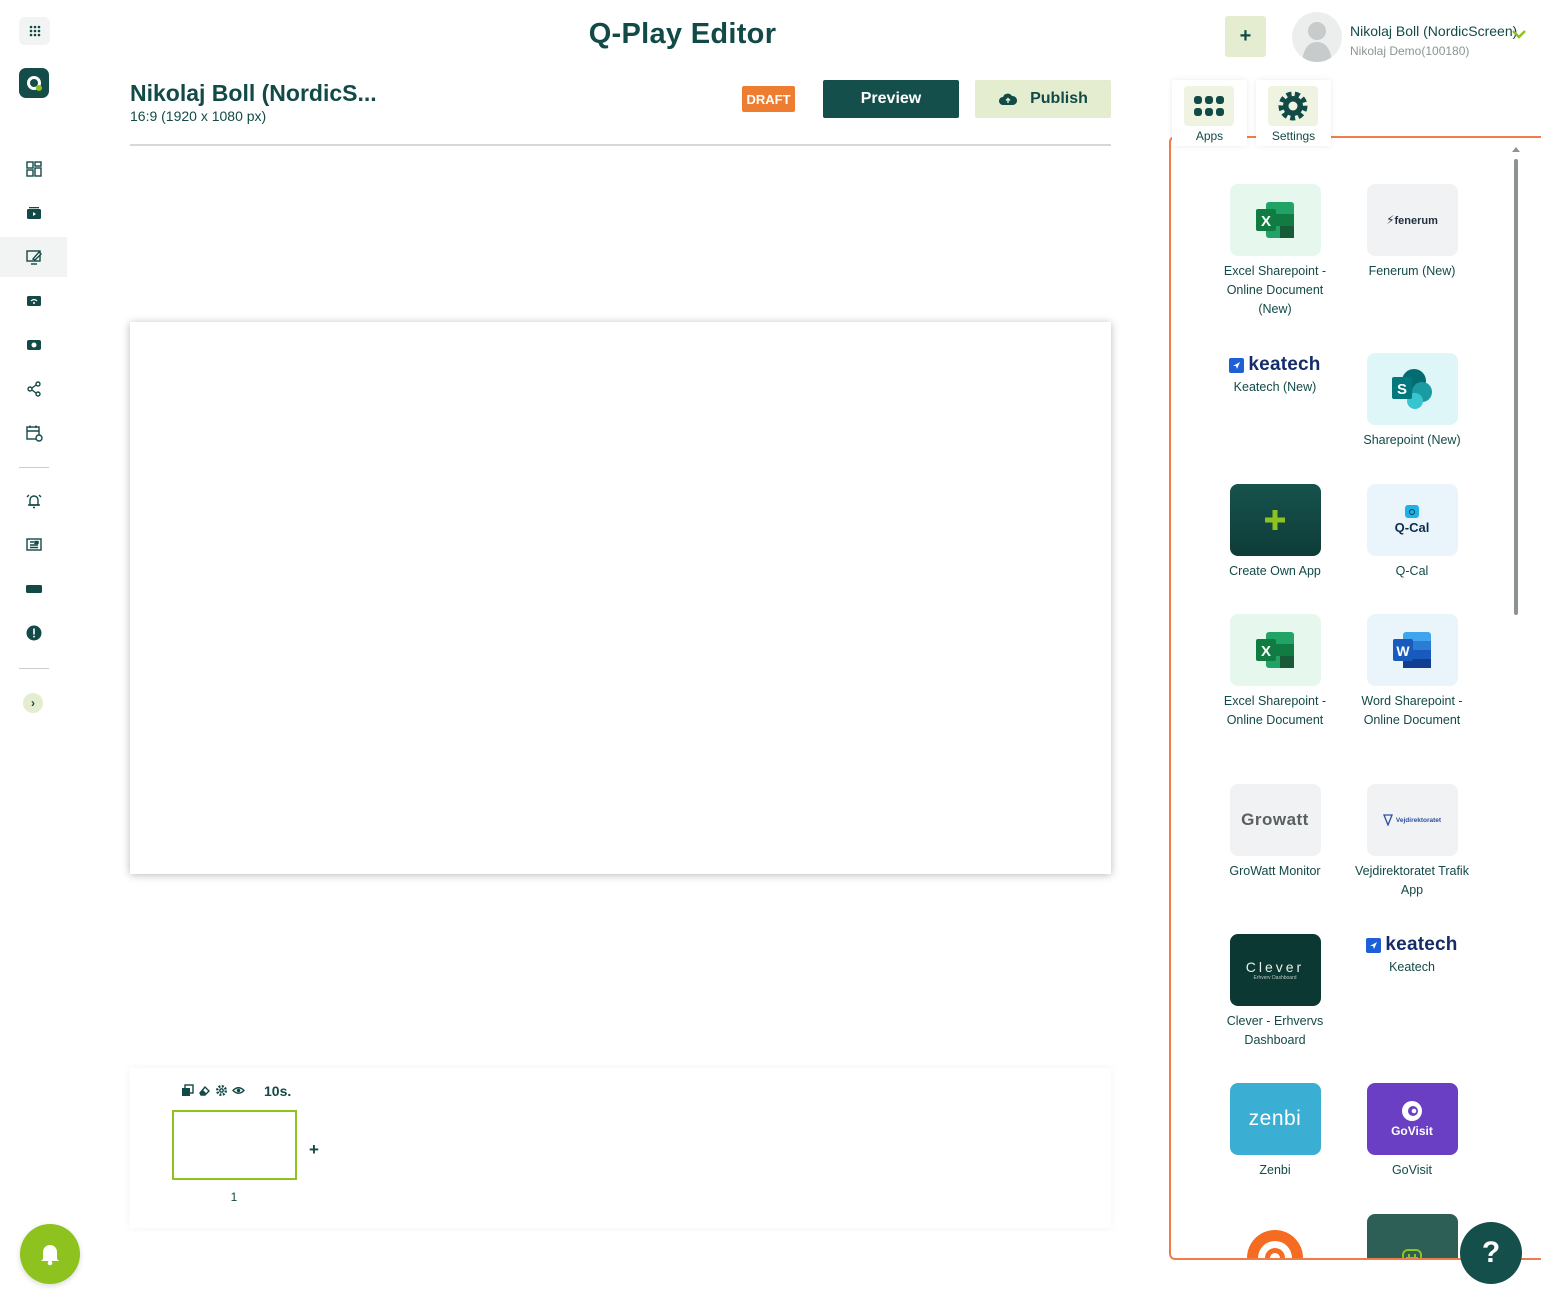  I want to click on dashboard-icon, so click(33, 169).